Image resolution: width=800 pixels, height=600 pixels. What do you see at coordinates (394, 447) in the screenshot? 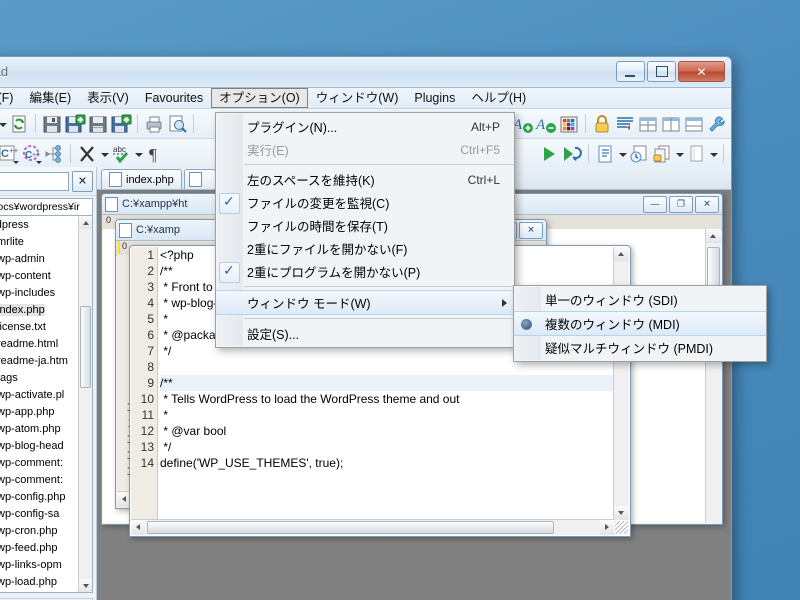
I see `code-line: */` at bounding box center [394, 447].